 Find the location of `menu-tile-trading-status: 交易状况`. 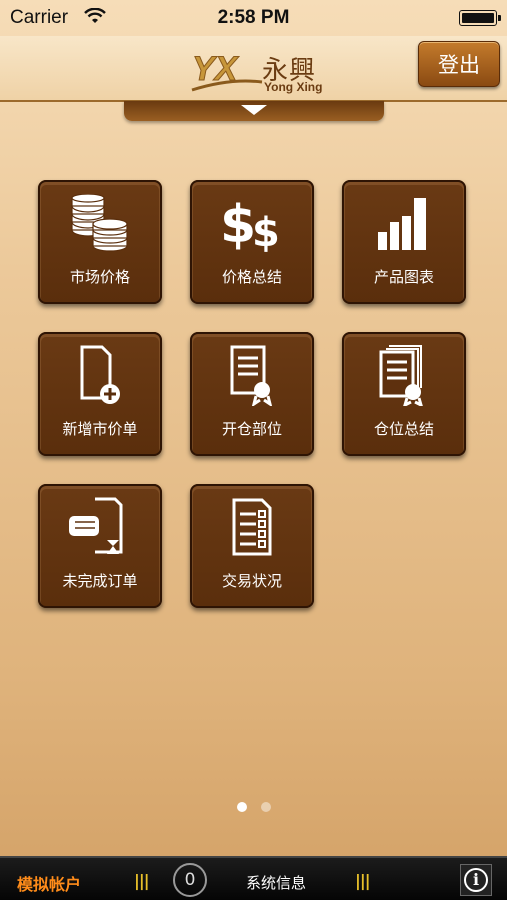

menu-tile-trading-status: 交易状况 is located at coordinates (252, 546).